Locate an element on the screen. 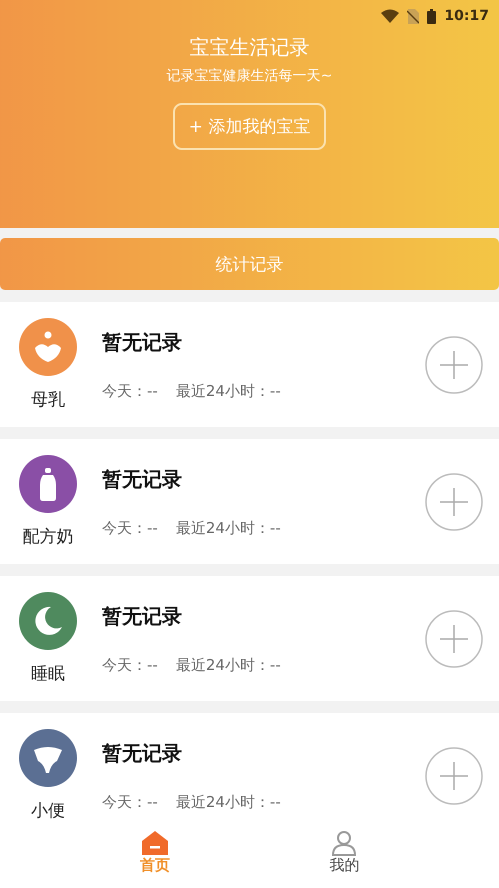  moon-icon is located at coordinates (48, 621).